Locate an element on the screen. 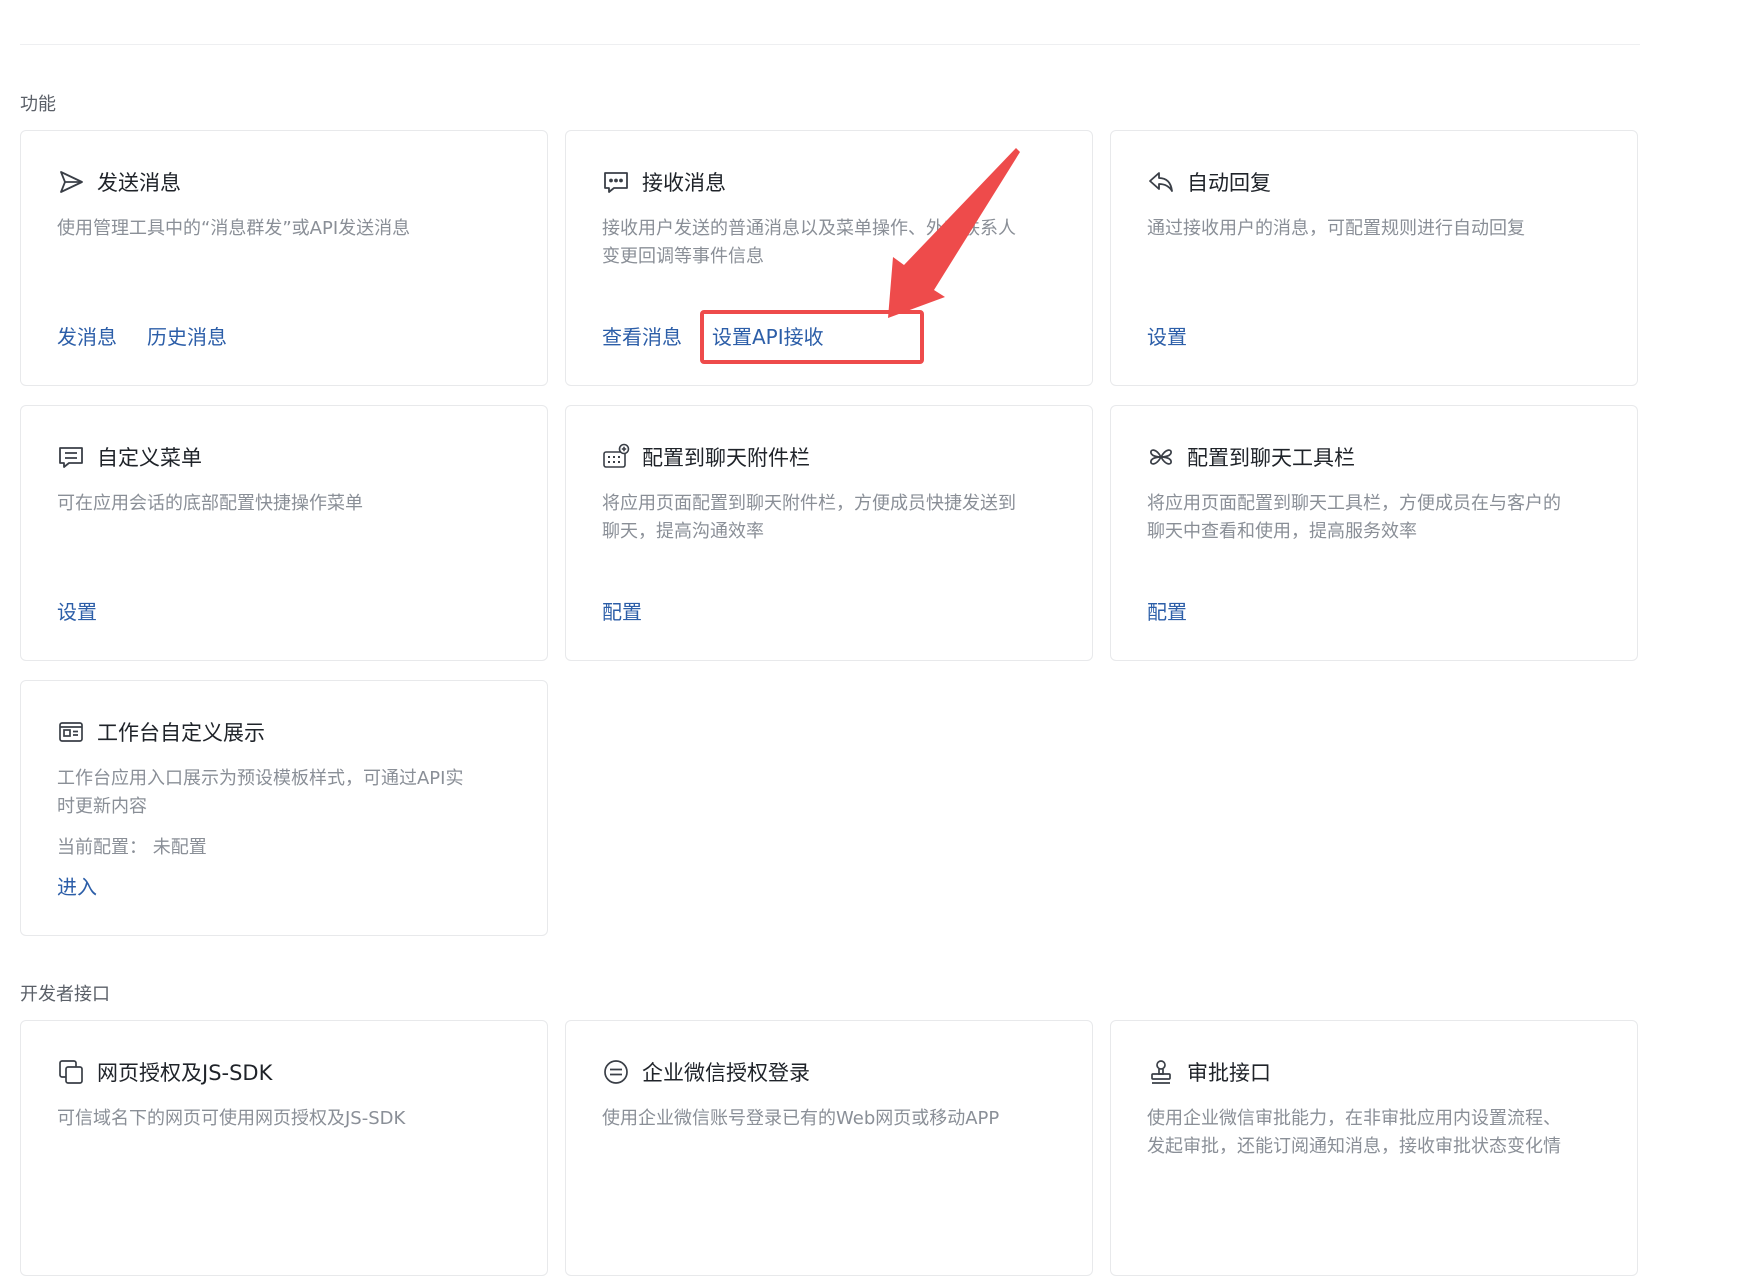  section-title-features: 功能 is located at coordinates (38, 104).